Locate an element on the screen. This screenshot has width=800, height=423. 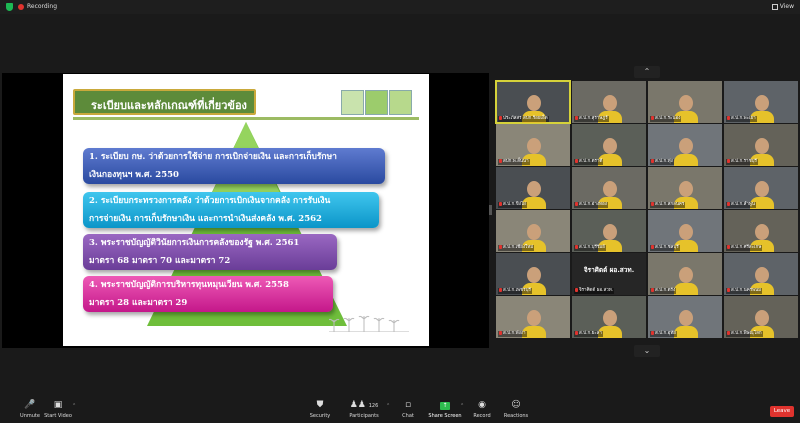
participant-name: ส.ป.ก.ชลบุรี is located at coordinates (667, 247).